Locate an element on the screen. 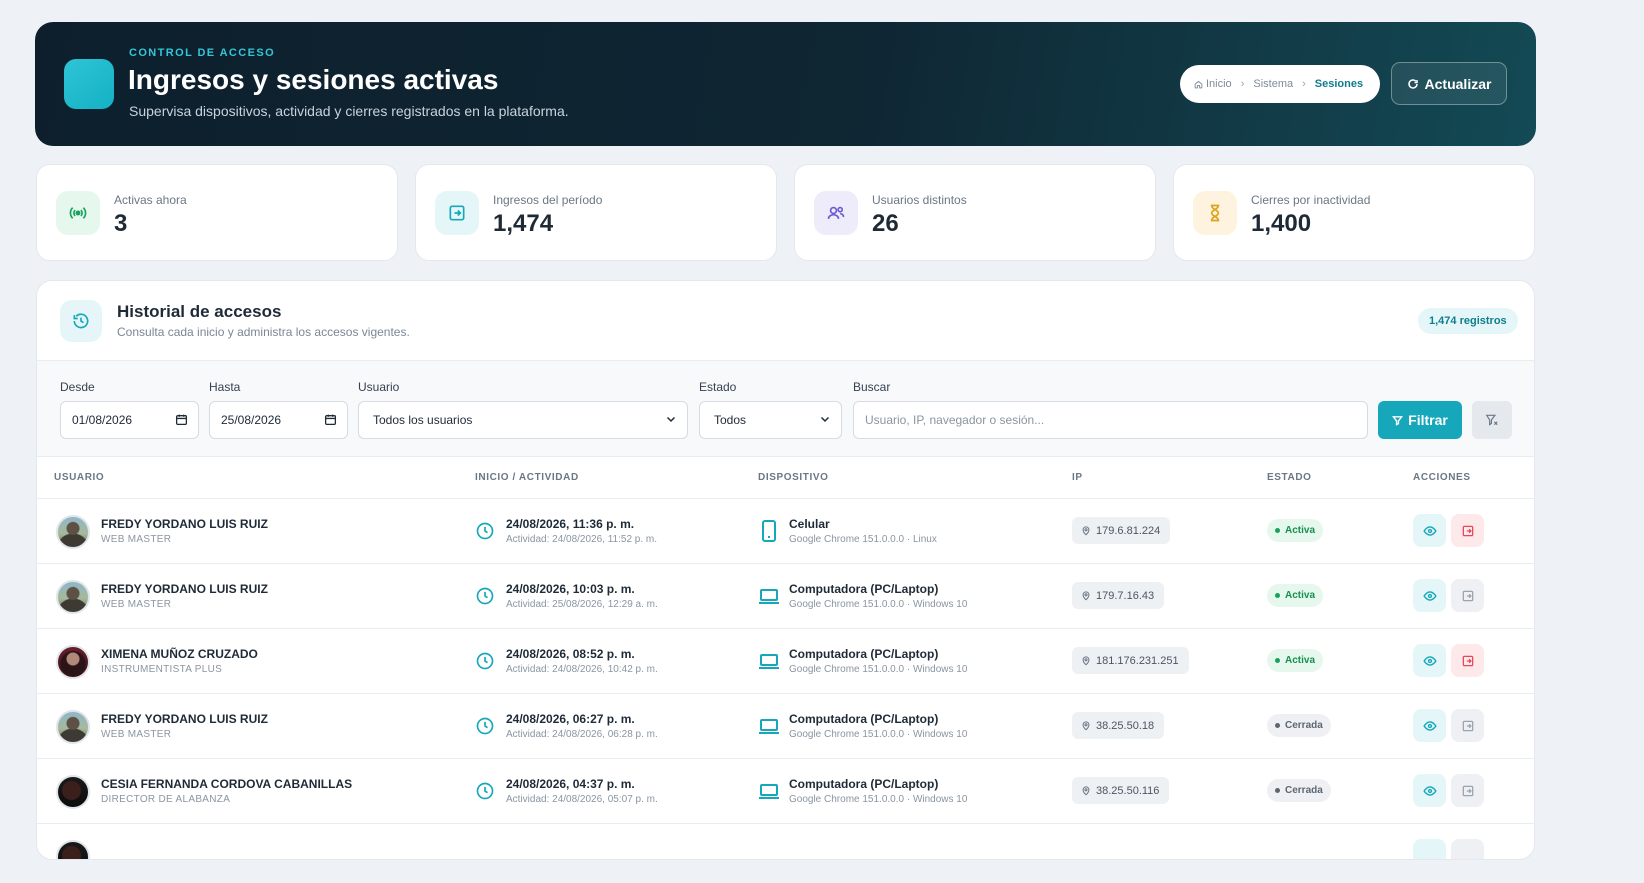  page-title: Ingresos y sesiones activas is located at coordinates (313, 79).